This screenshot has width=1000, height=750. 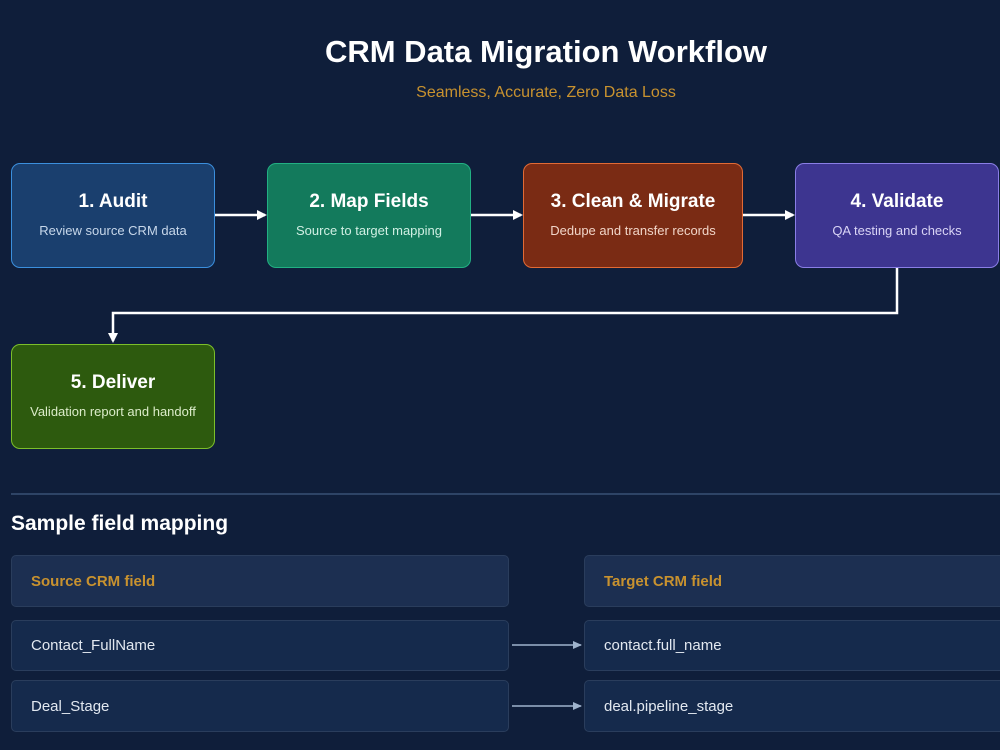 I want to click on section-divider, so click(x=505, y=494).